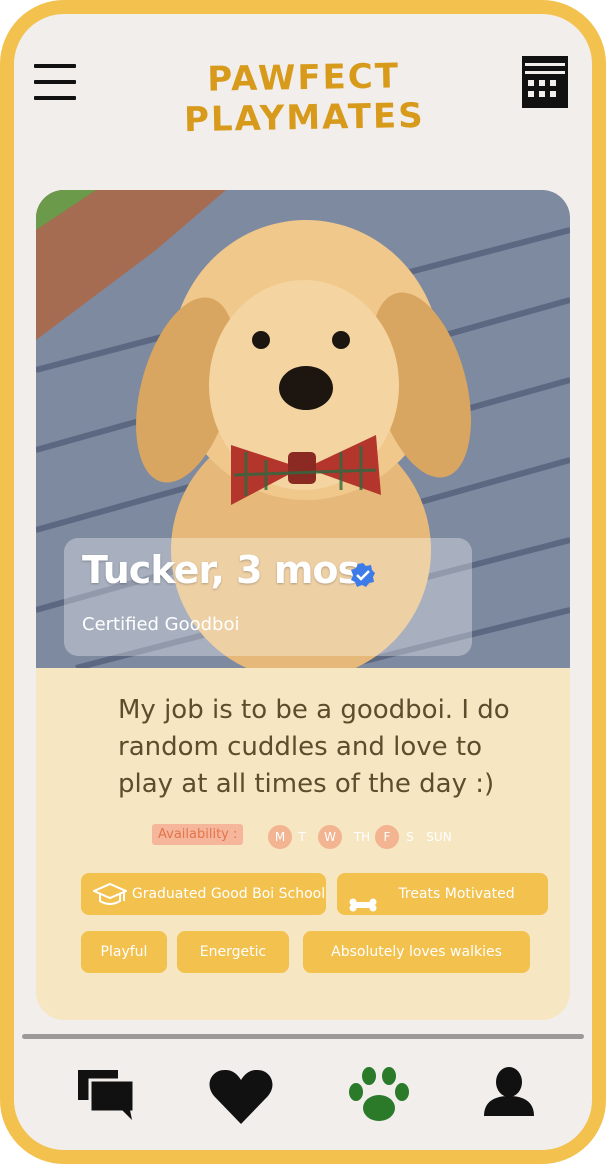 The image size is (606, 1164). I want to click on app-title: PAWFECT PLAYMATES, so click(304, 98).